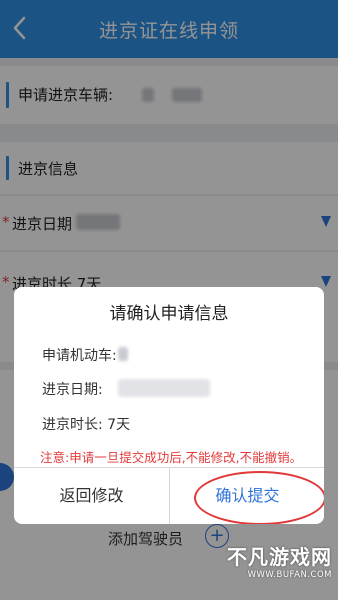 The image size is (338, 600). What do you see at coordinates (86, 425) in the screenshot?
I see `dialog-duration-label: 进京时长: 7天` at bounding box center [86, 425].